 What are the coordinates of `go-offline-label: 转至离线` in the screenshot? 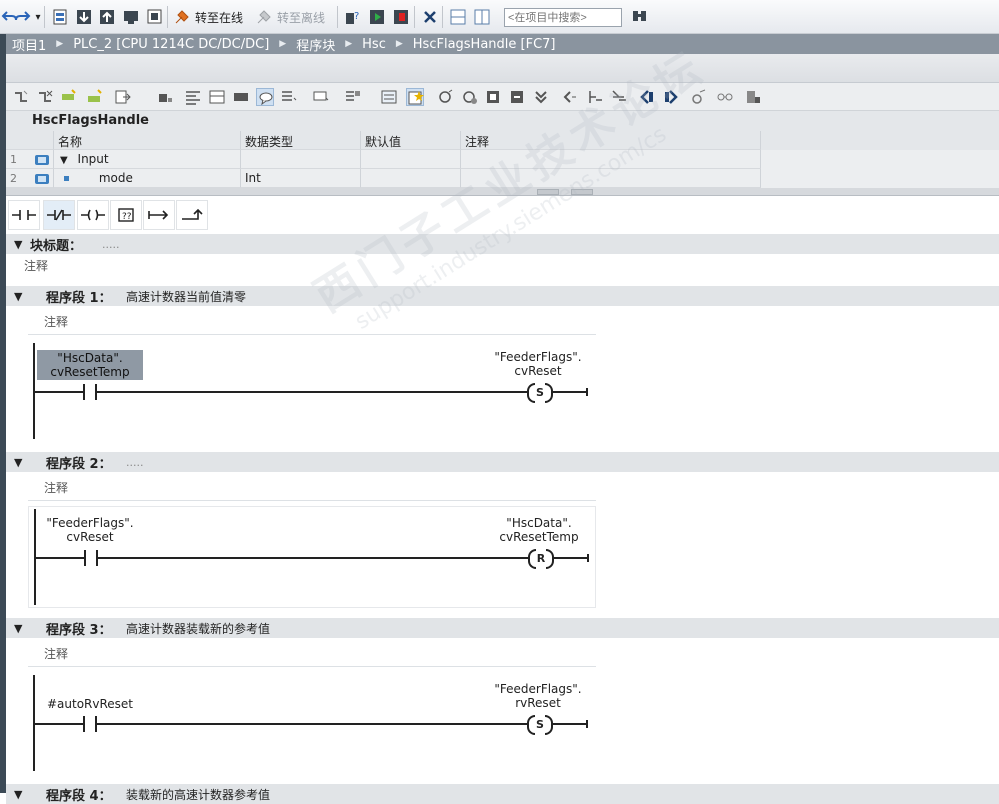 It's located at (301, 17).